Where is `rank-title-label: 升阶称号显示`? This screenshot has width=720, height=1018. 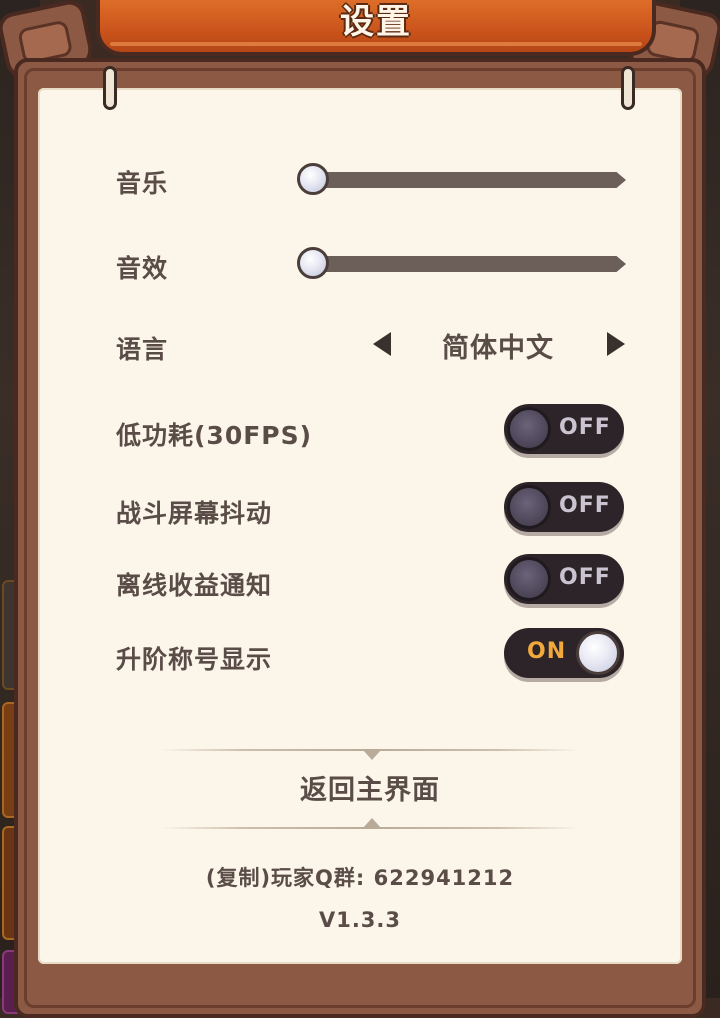 rank-title-label: 升阶称号显示 is located at coordinates (194, 659).